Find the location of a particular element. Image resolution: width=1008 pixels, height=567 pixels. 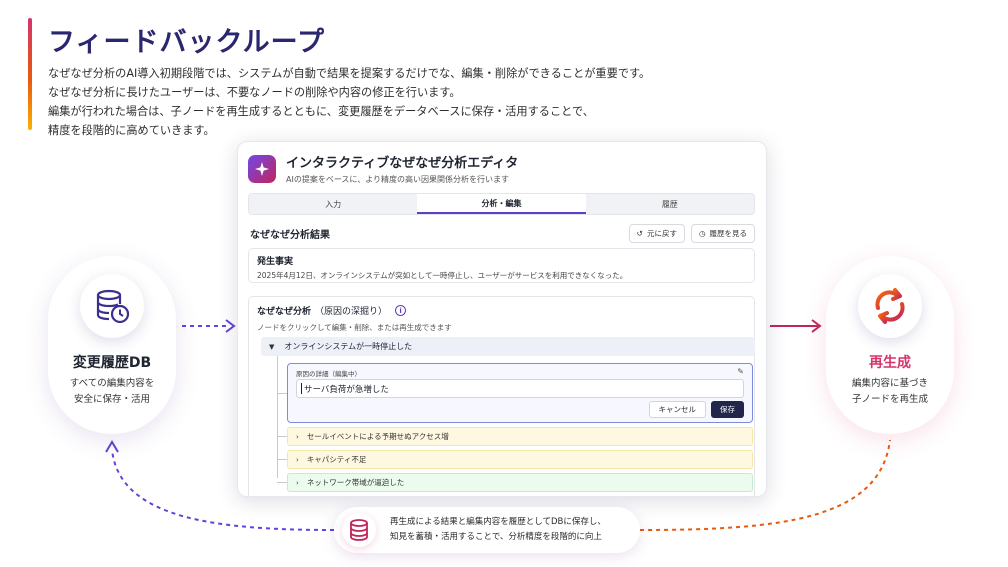

edit-label: 原因の詳細（編集中） is located at coordinates (328, 374).